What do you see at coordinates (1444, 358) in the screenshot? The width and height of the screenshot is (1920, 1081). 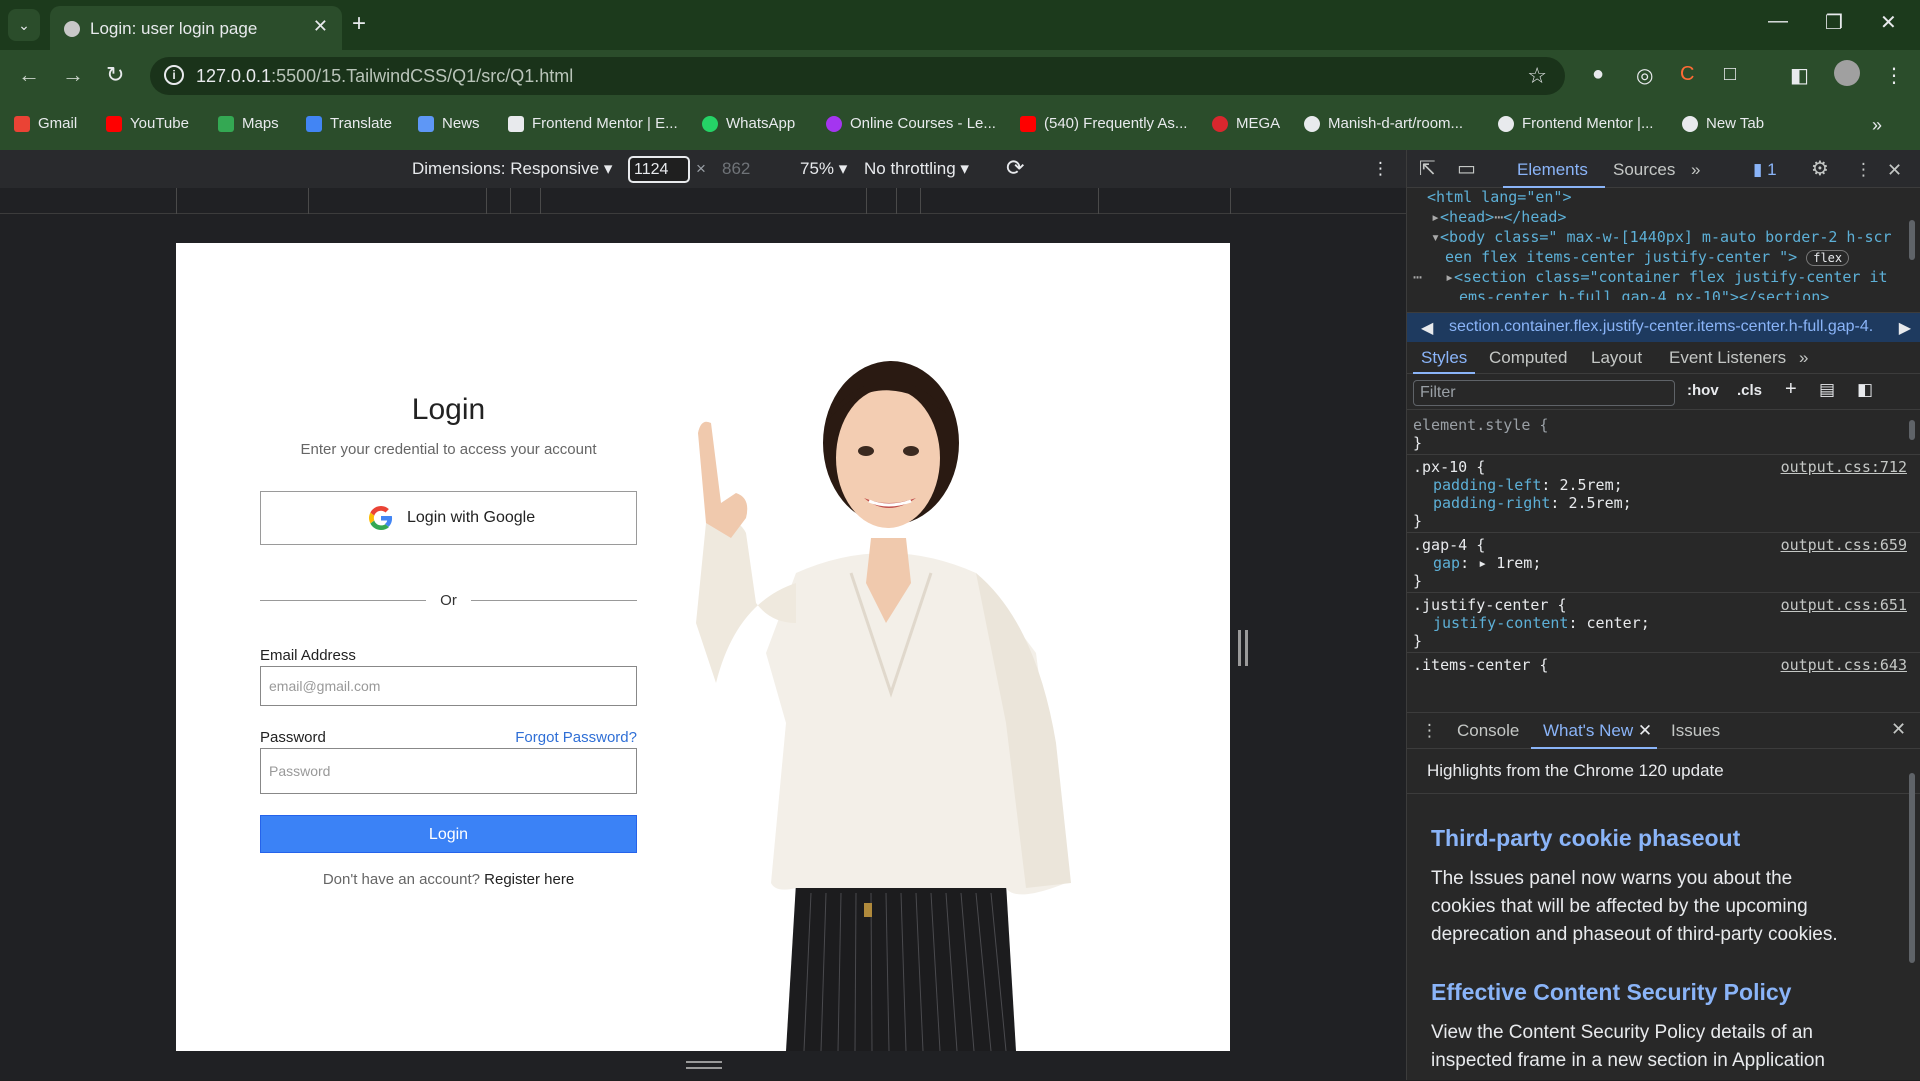 I see `tab-styles: Styles` at bounding box center [1444, 358].